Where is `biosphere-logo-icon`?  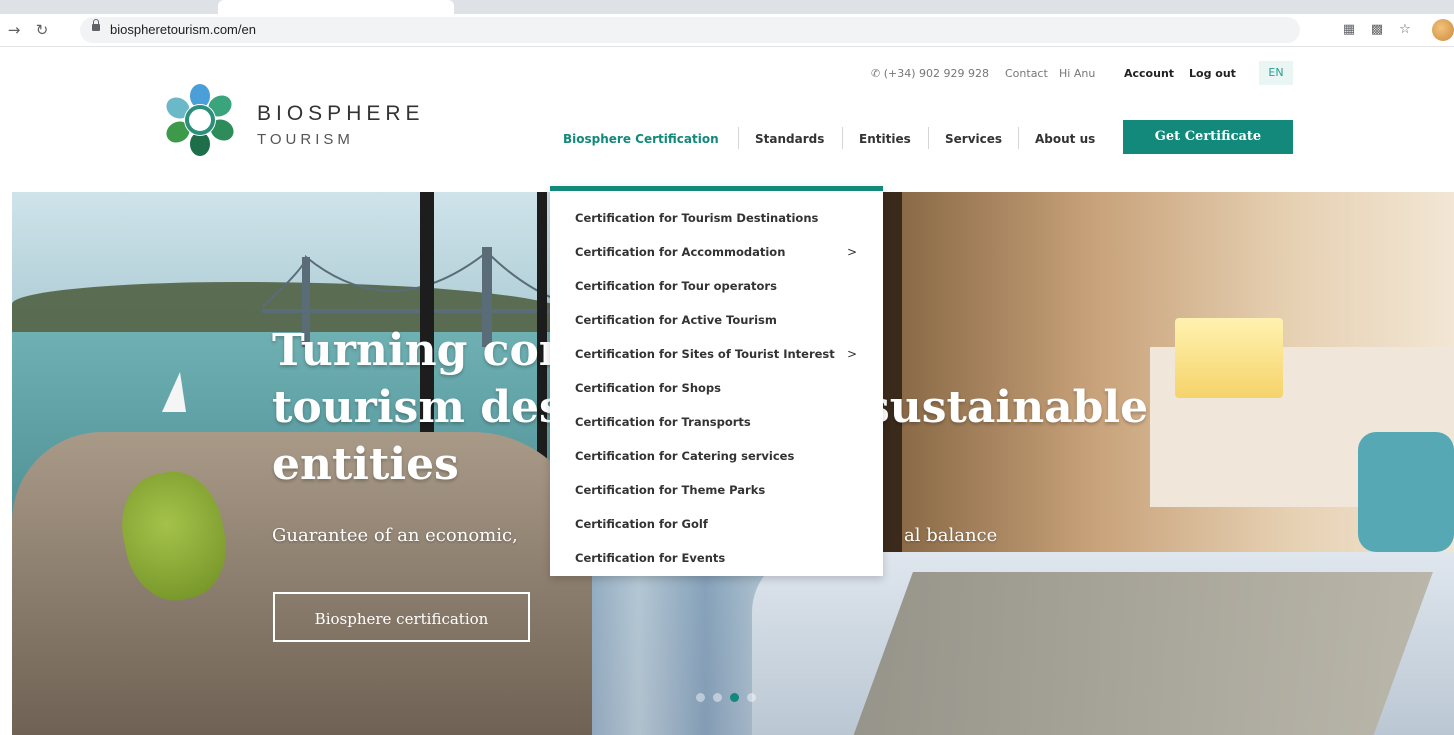
biosphere-logo-icon is located at coordinates (200, 120).